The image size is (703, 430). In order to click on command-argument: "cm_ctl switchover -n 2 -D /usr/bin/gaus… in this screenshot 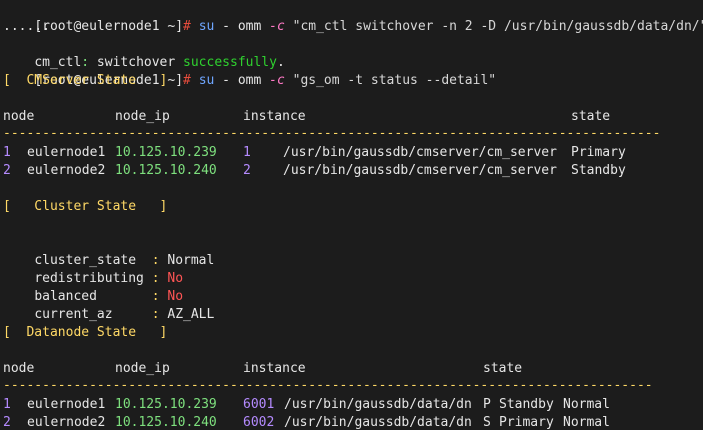, I will do `click(497, 26)`.